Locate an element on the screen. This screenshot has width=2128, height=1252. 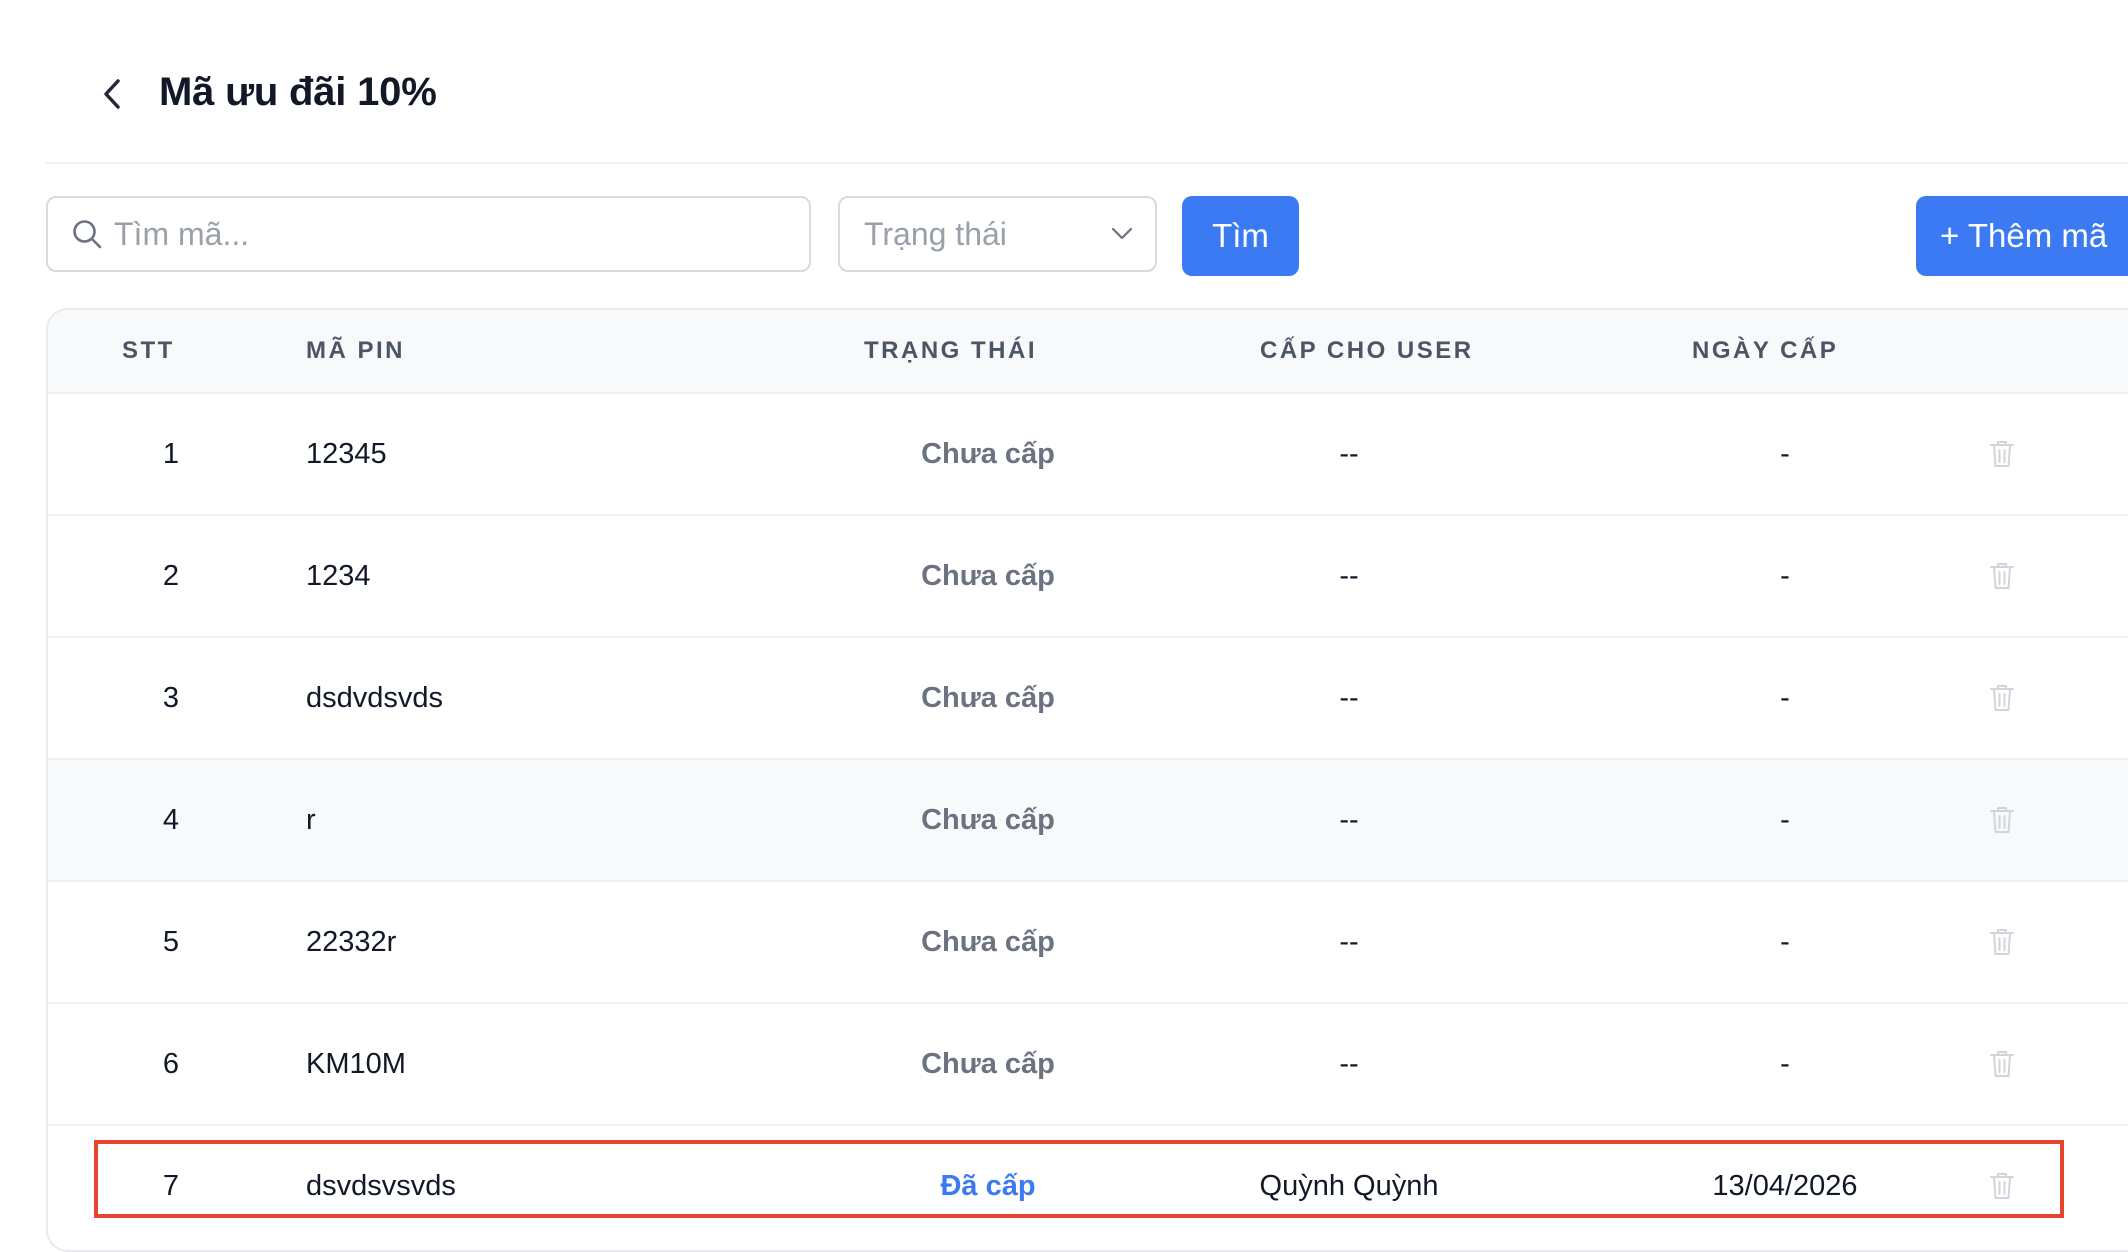
row-pin: r is located at coordinates (311, 820).